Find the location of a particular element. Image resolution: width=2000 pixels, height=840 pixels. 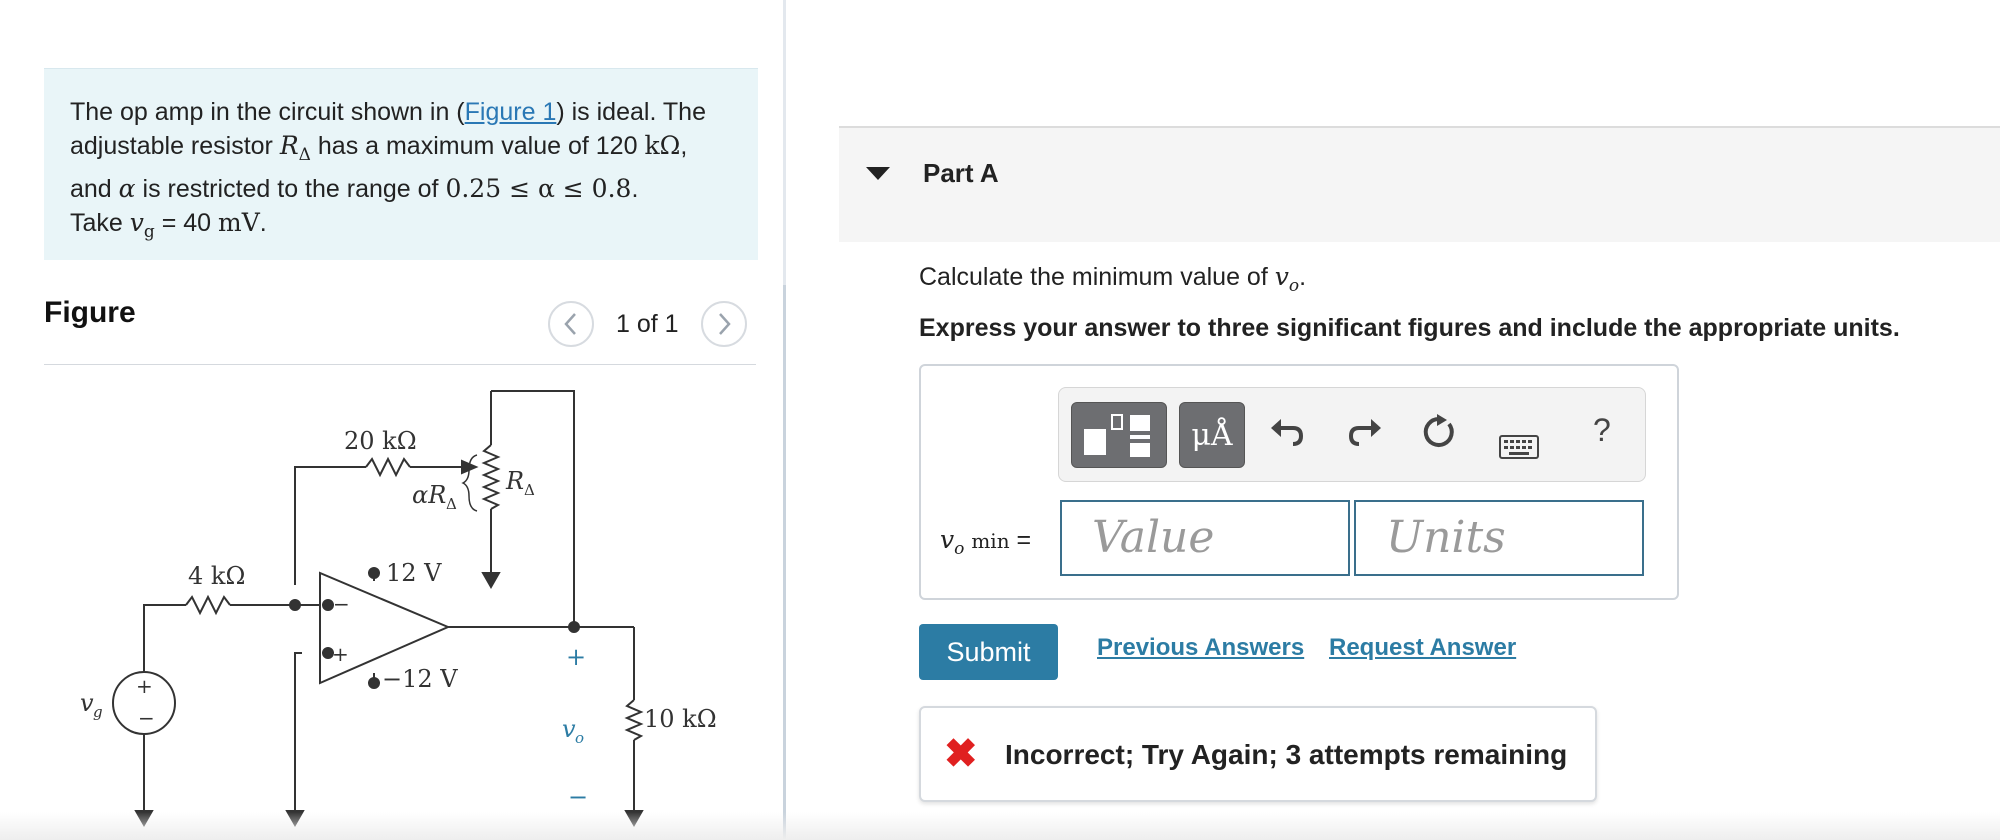

label-4k: 4 kΩ is located at coordinates (216, 576).